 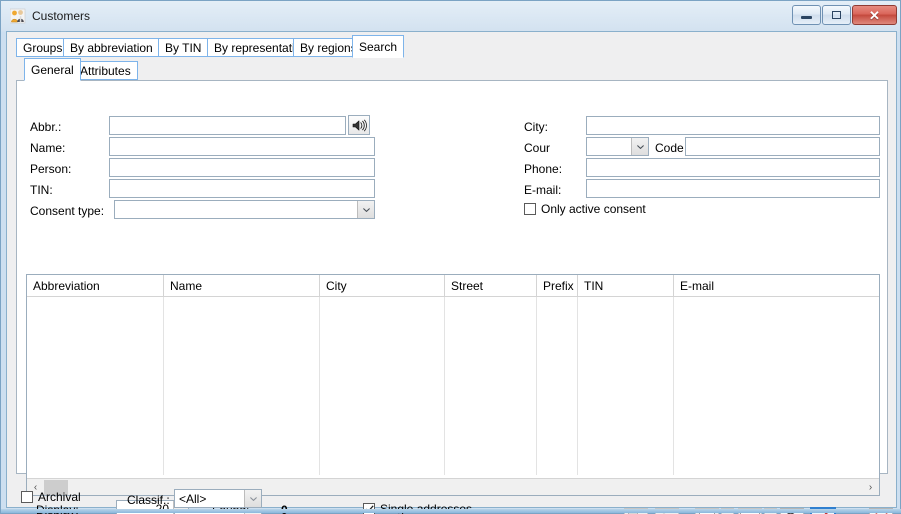 What do you see at coordinates (537, 148) in the screenshot?
I see `country-label: Cour` at bounding box center [537, 148].